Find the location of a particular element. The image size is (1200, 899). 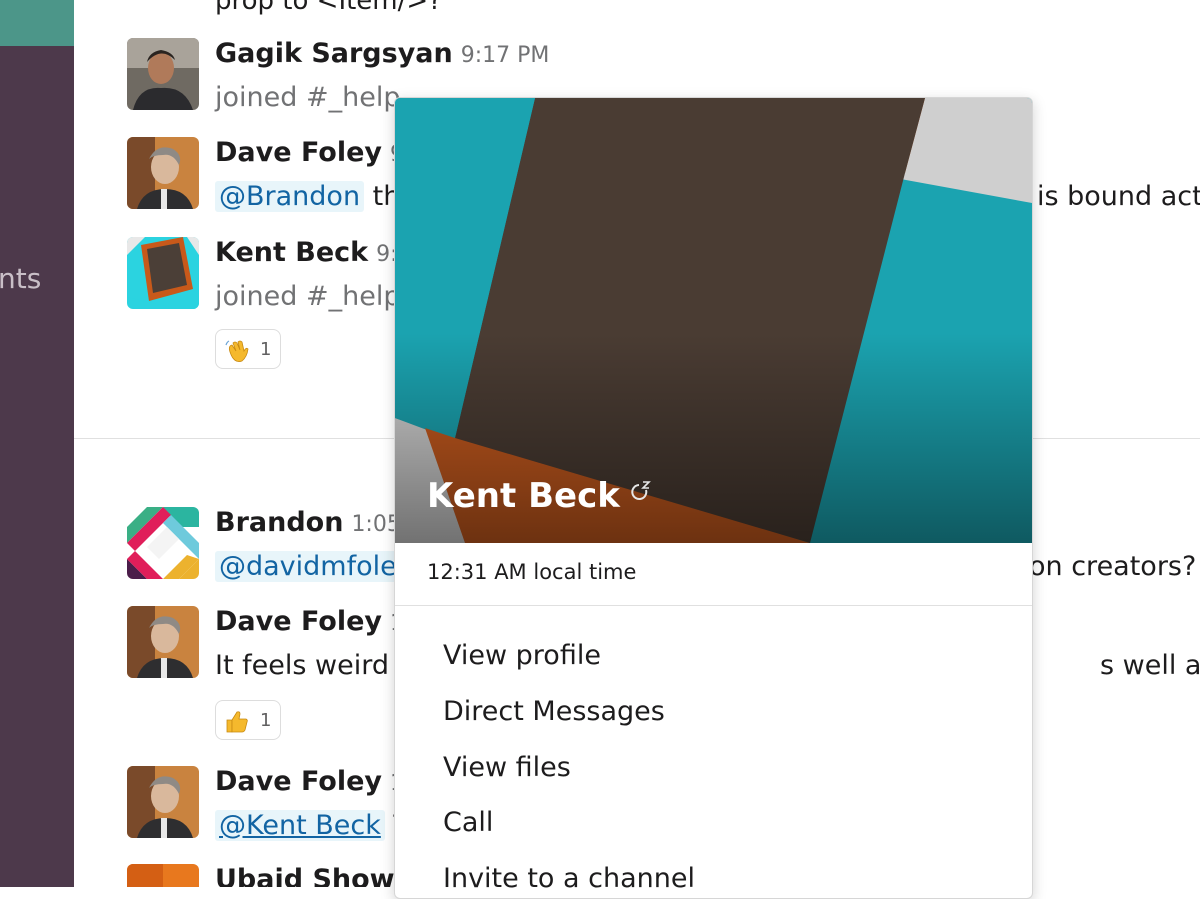

menu-item-view-files: View files is located at coordinates (507, 767).